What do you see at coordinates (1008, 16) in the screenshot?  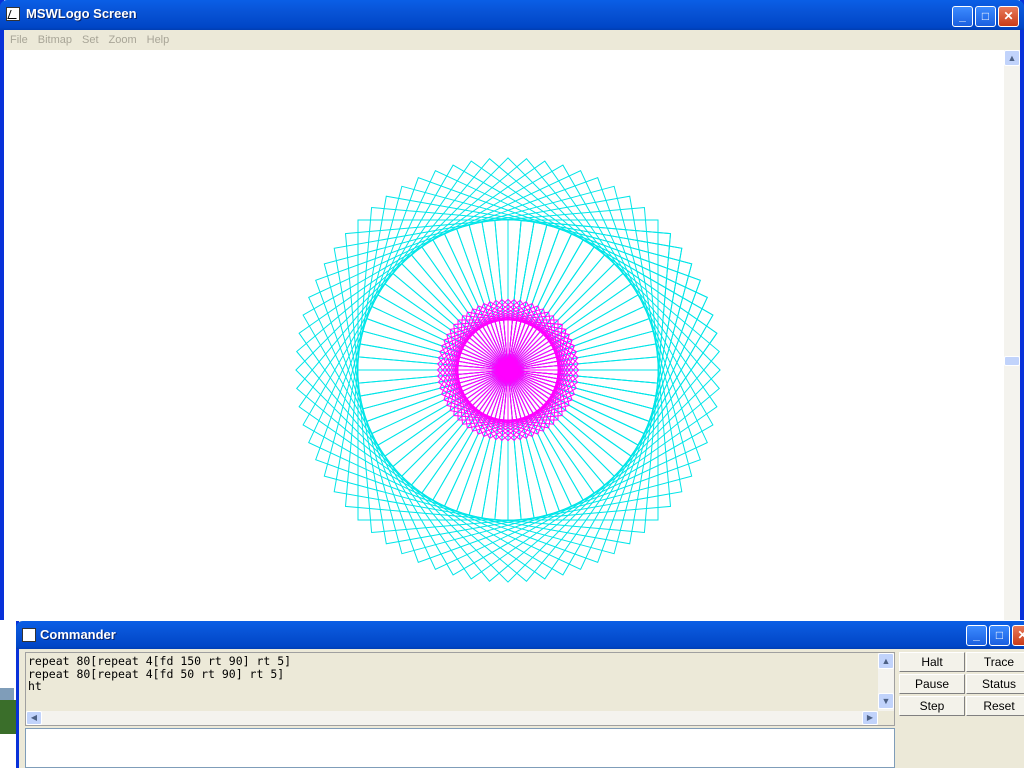 I see `close-button: ✕` at bounding box center [1008, 16].